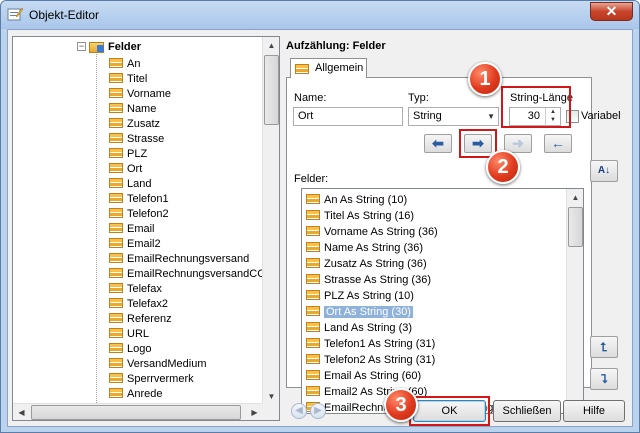  I want to click on tree-item: Telefax, so click(135, 289).